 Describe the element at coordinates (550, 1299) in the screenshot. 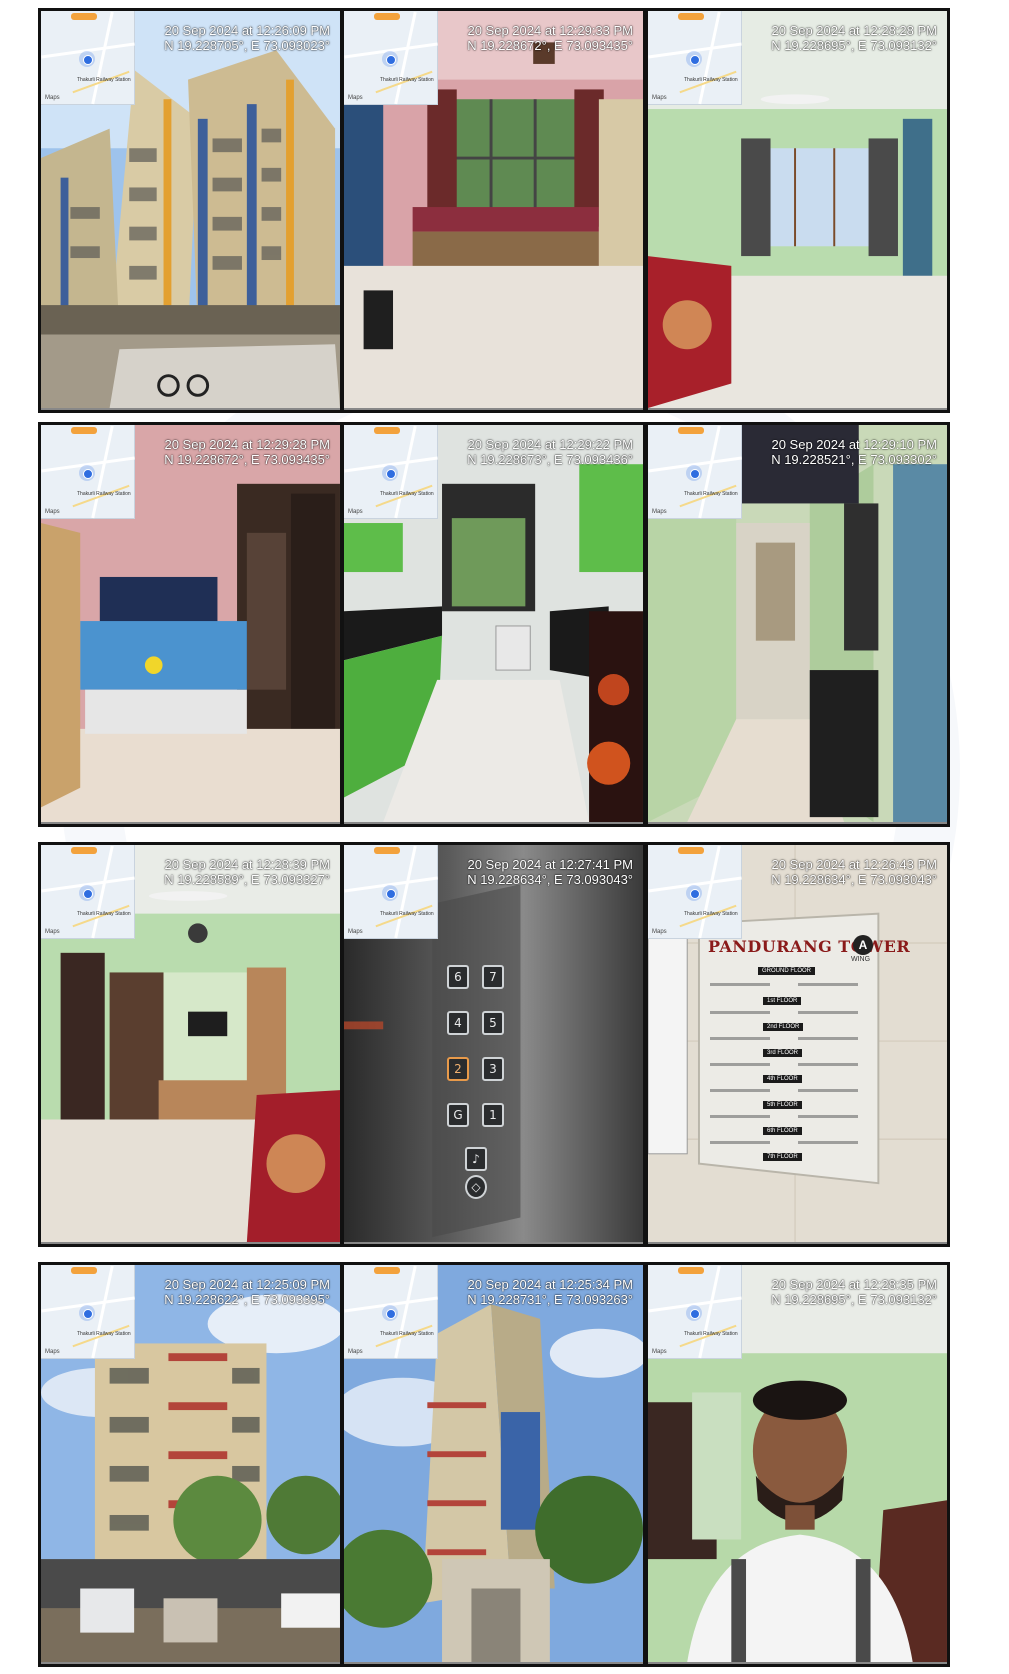

I see `timestamp-coordinates: N 19.228731°, E 73.093263°` at that location.